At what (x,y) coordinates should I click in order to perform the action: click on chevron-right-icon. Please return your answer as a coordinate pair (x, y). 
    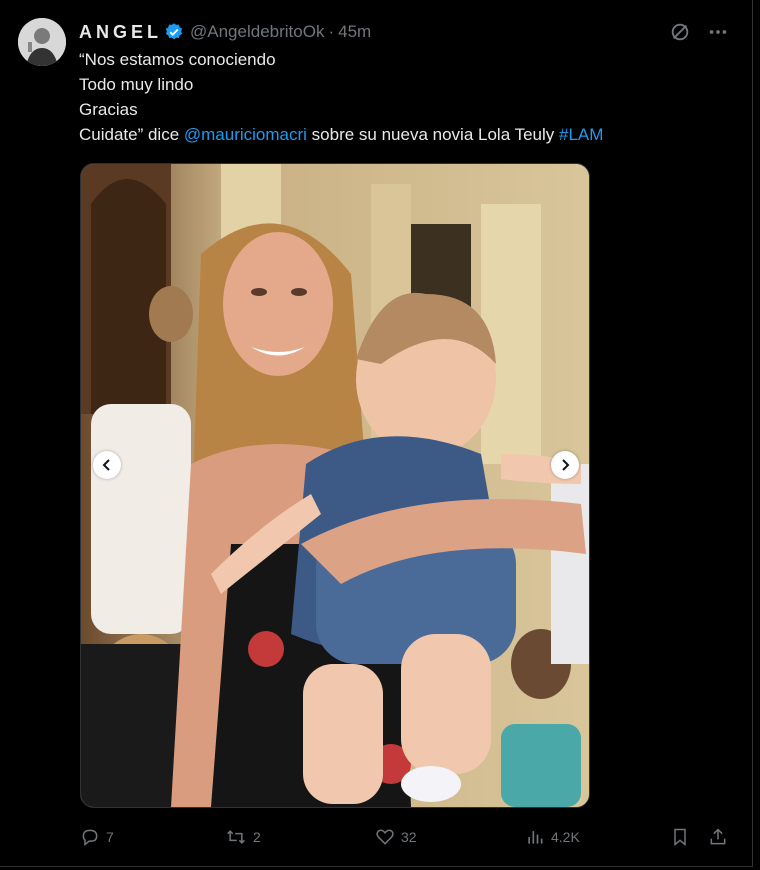
    Looking at the image, I should click on (566, 465).